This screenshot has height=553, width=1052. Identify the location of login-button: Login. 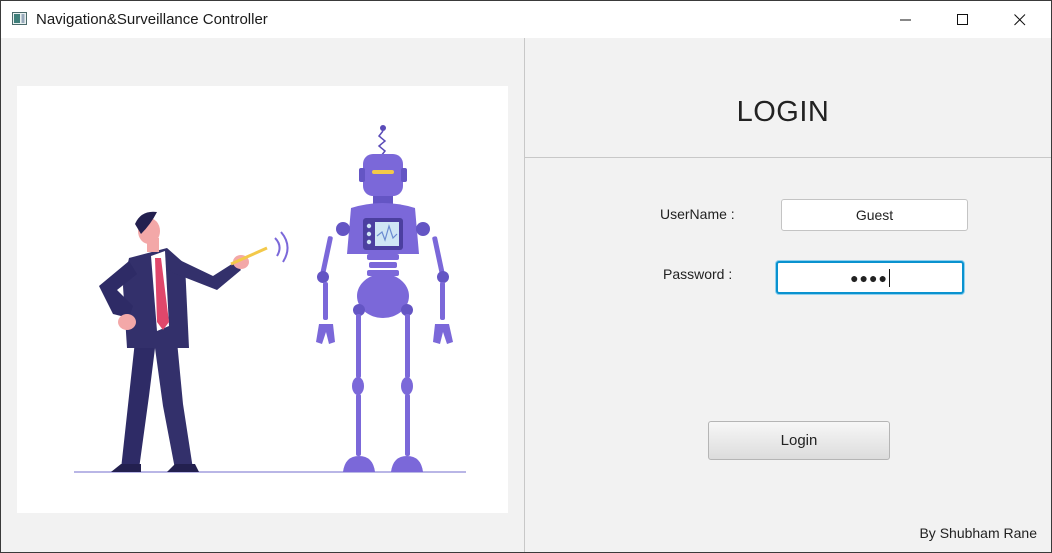
(799, 440).